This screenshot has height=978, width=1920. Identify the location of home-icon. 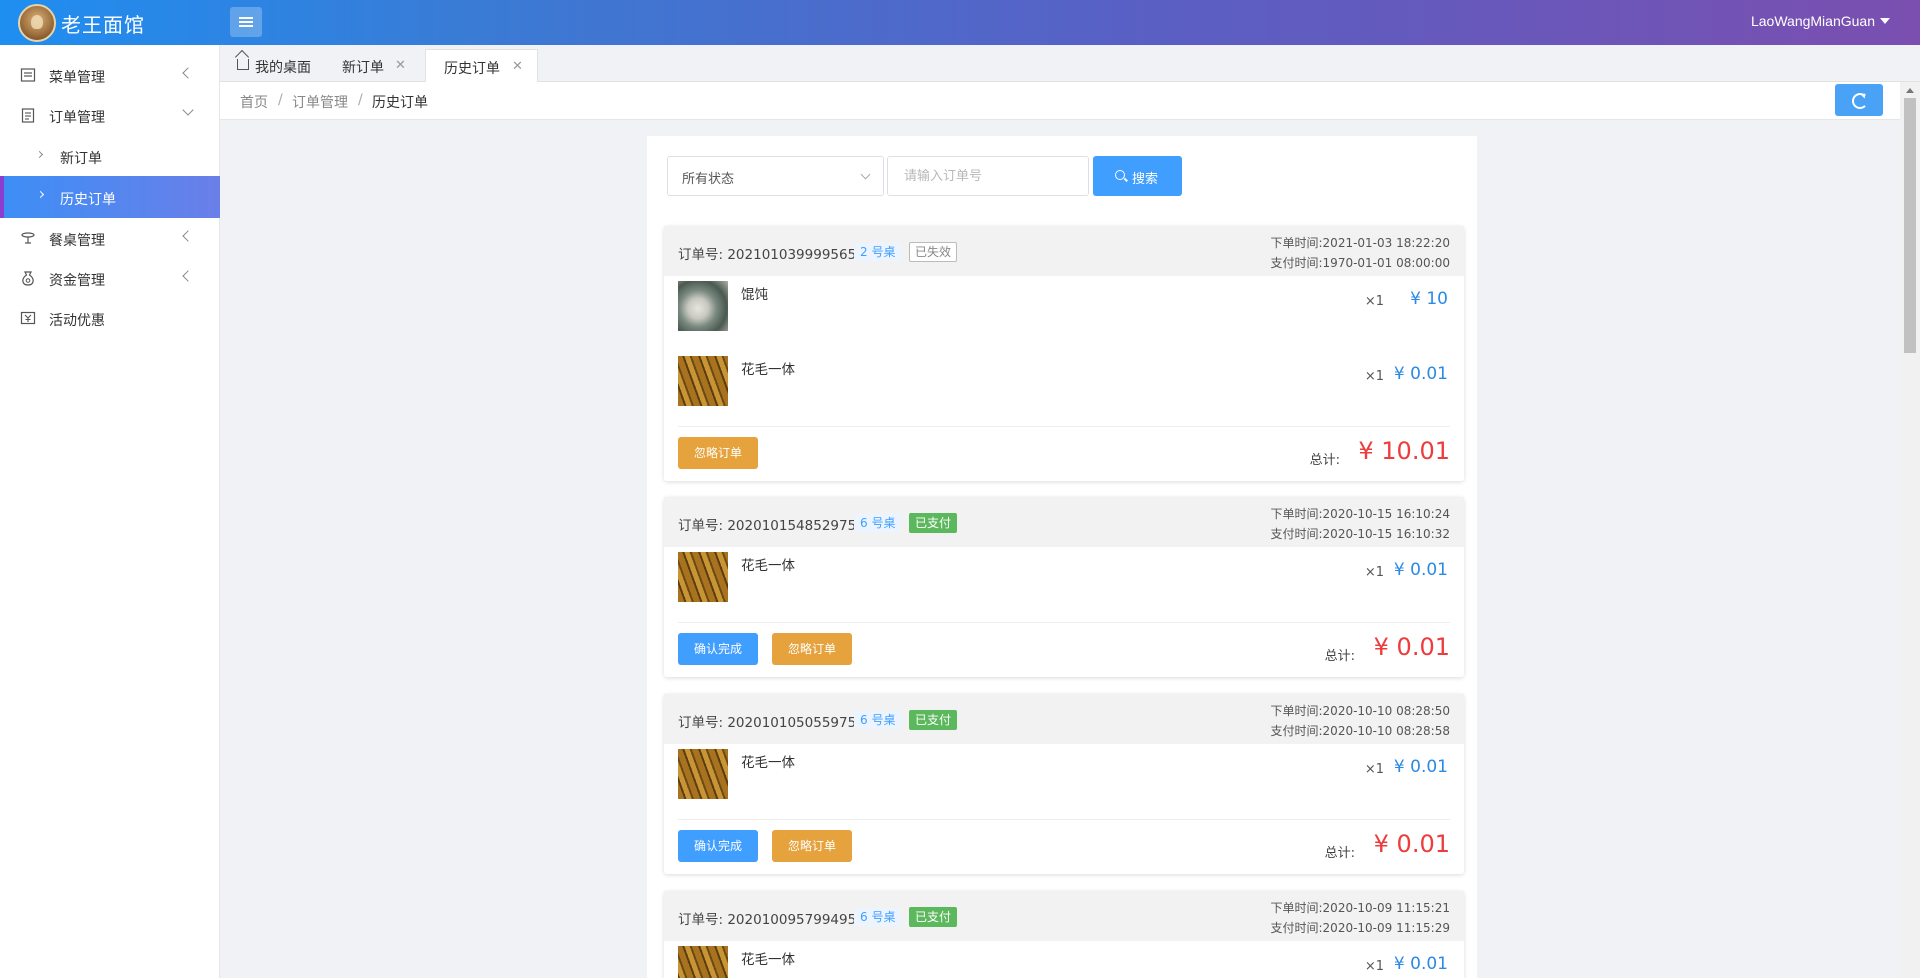
(243, 64).